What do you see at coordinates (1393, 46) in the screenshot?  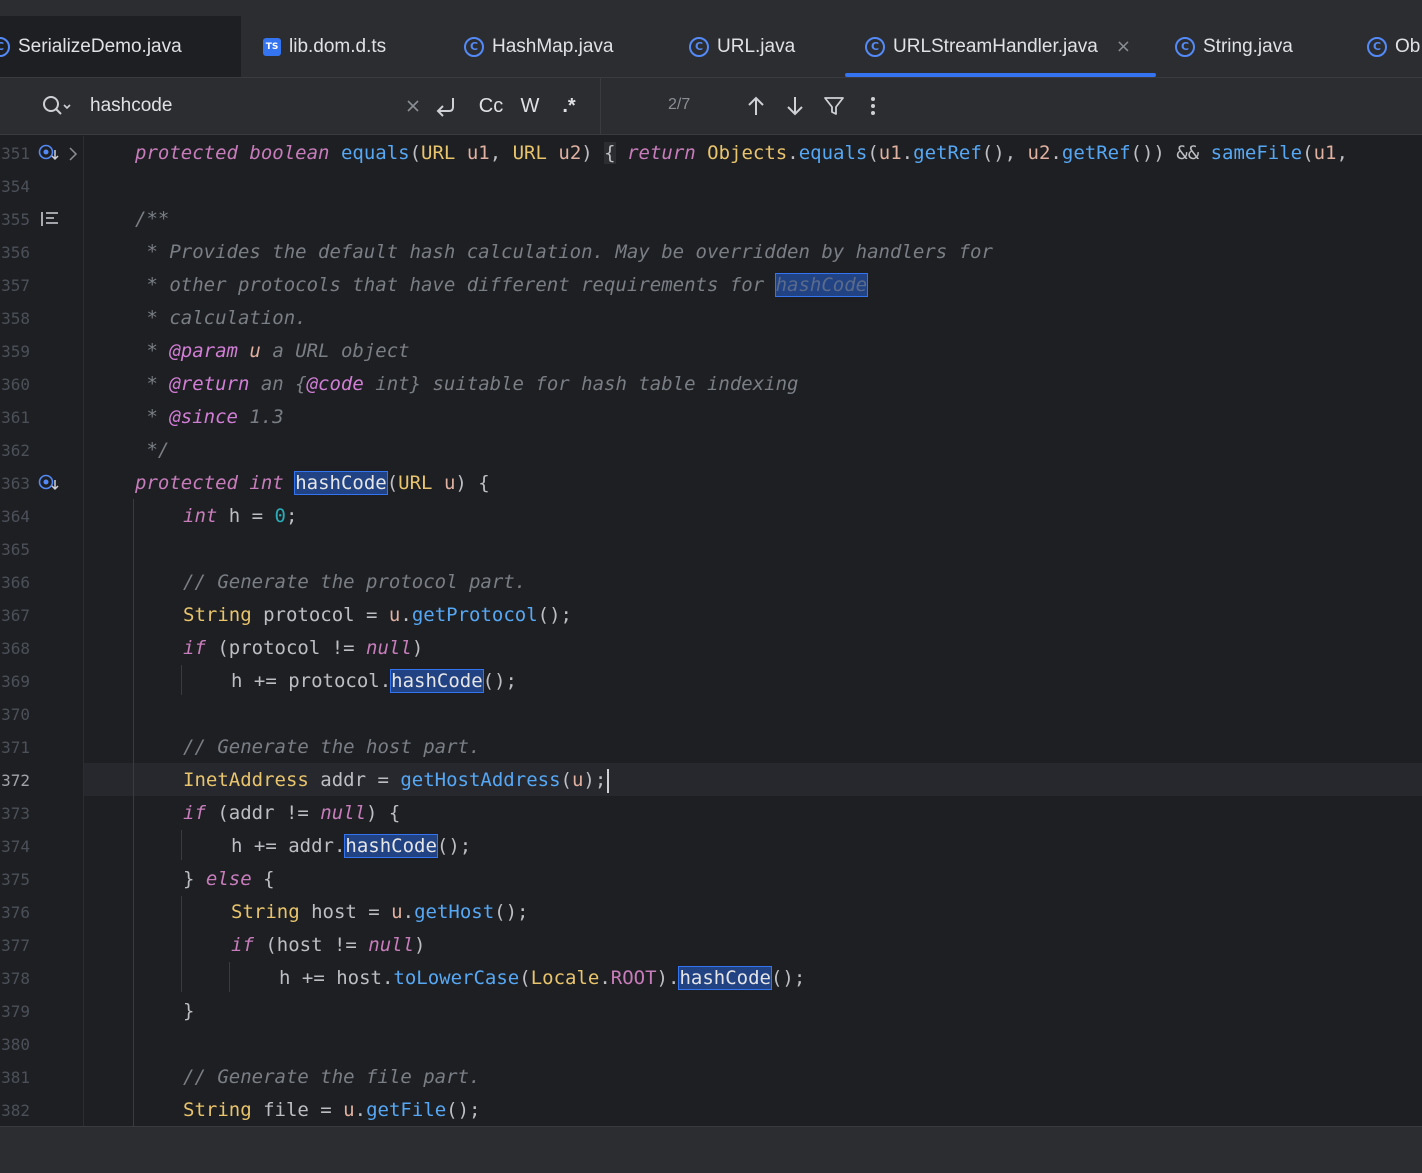 I see `tab-ob-truncated: C Ob` at bounding box center [1393, 46].